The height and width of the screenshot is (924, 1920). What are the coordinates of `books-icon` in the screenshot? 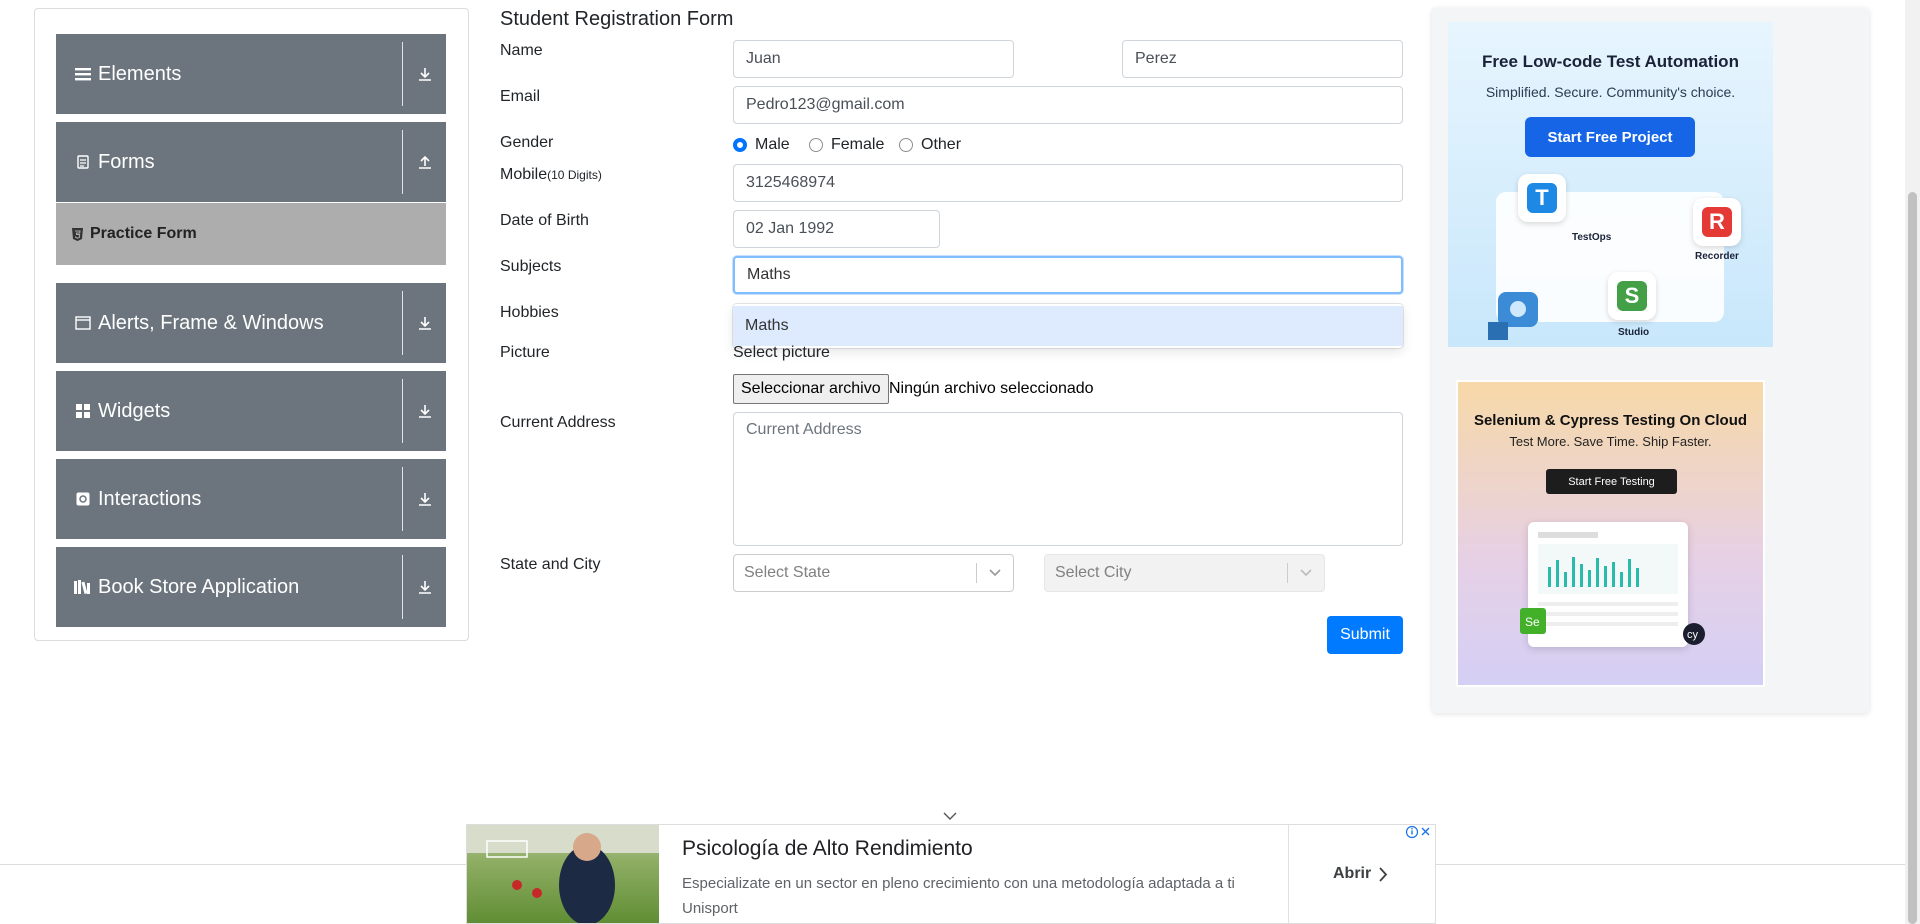 It's located at (83, 587).